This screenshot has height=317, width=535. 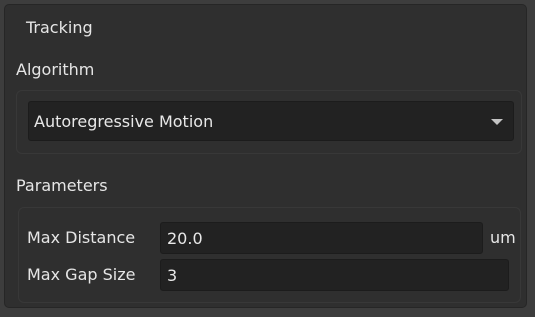 What do you see at coordinates (271, 121) in the screenshot?
I see `algorithm-dropdown: Autoregressive Motion` at bounding box center [271, 121].